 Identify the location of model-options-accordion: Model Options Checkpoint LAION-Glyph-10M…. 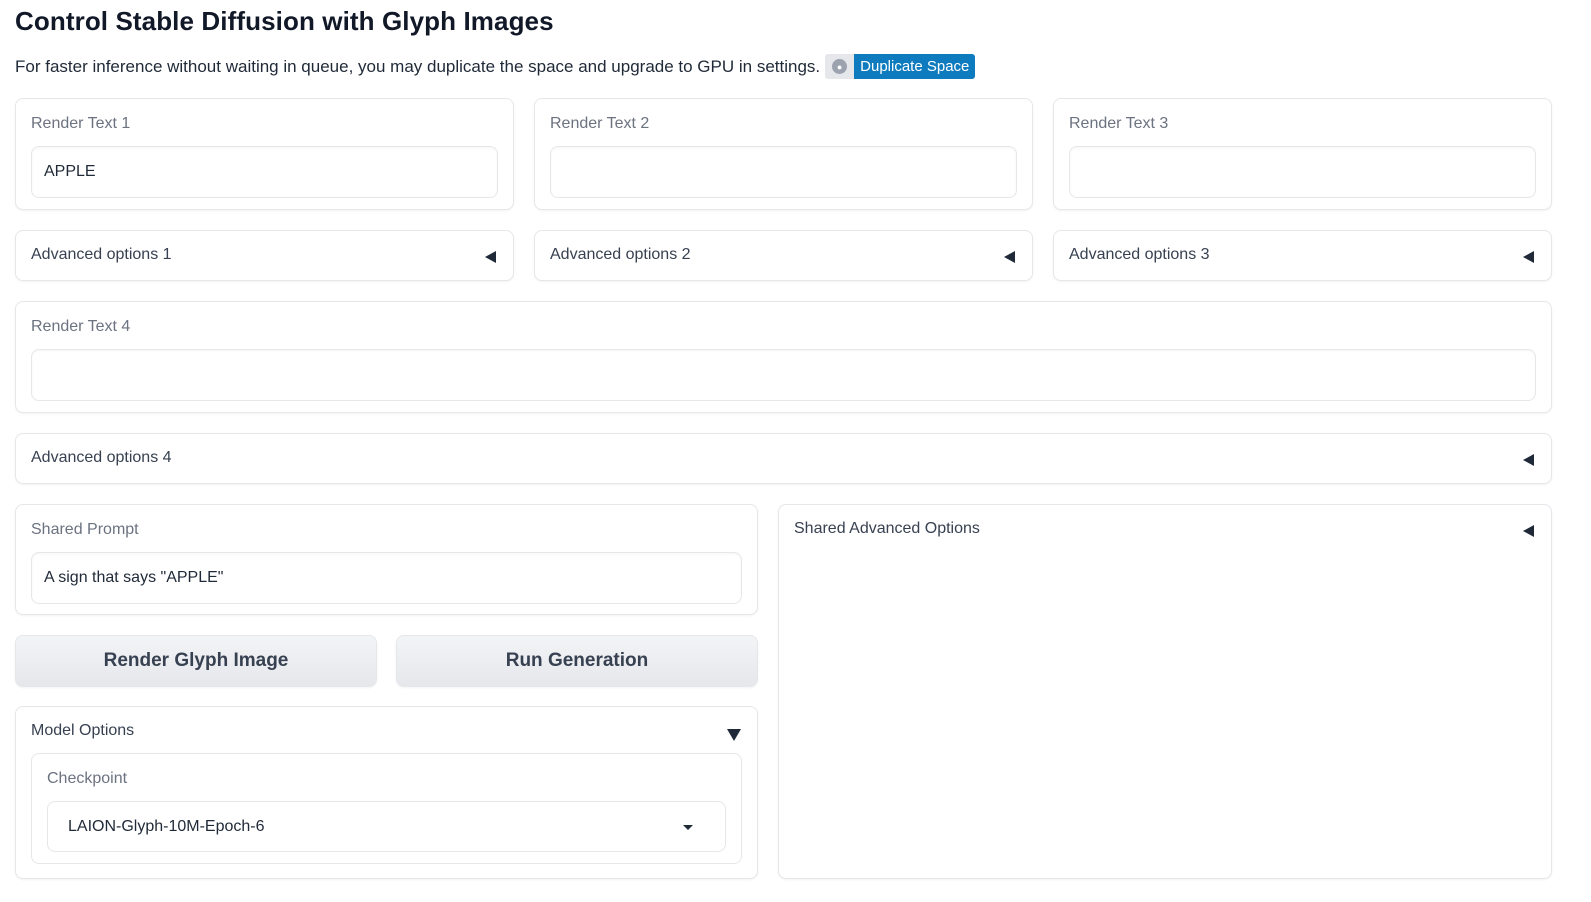
(386, 792).